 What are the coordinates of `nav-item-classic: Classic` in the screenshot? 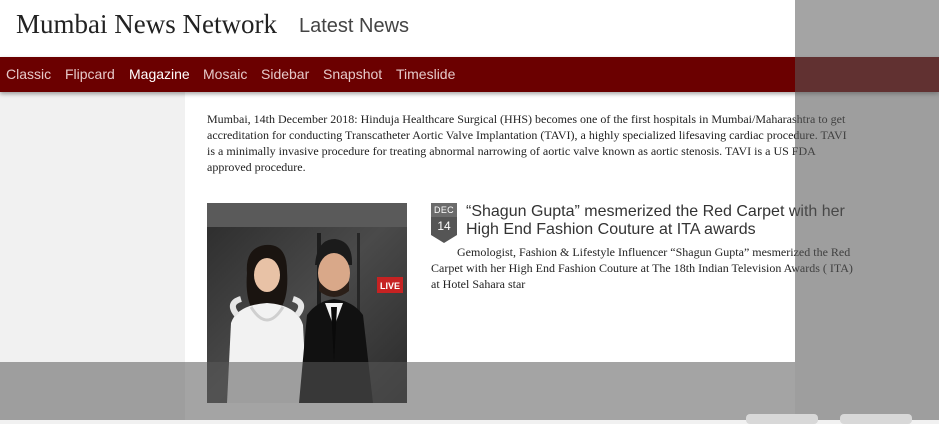 It's located at (28, 74).